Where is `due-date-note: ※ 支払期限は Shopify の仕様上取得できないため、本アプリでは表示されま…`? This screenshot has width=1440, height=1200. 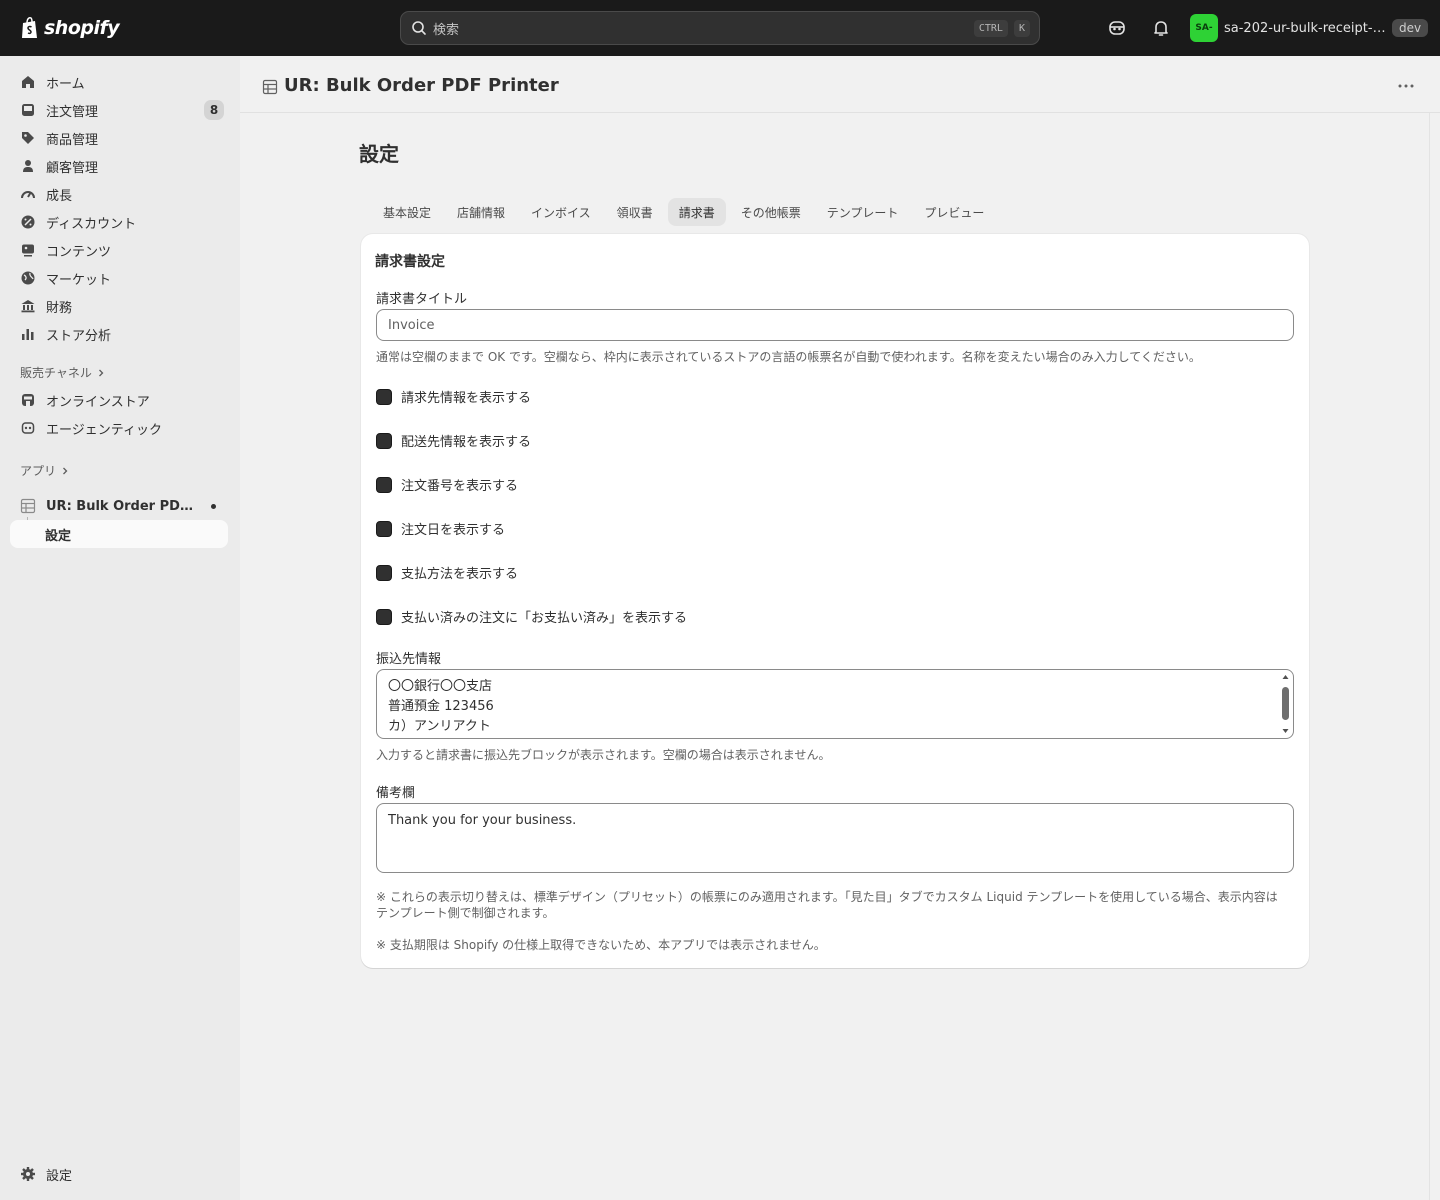
due-date-note: ※ 支払期限は Shopify の仕様上取得できないため、本アプリでは表示されま… is located at coordinates (601, 945).